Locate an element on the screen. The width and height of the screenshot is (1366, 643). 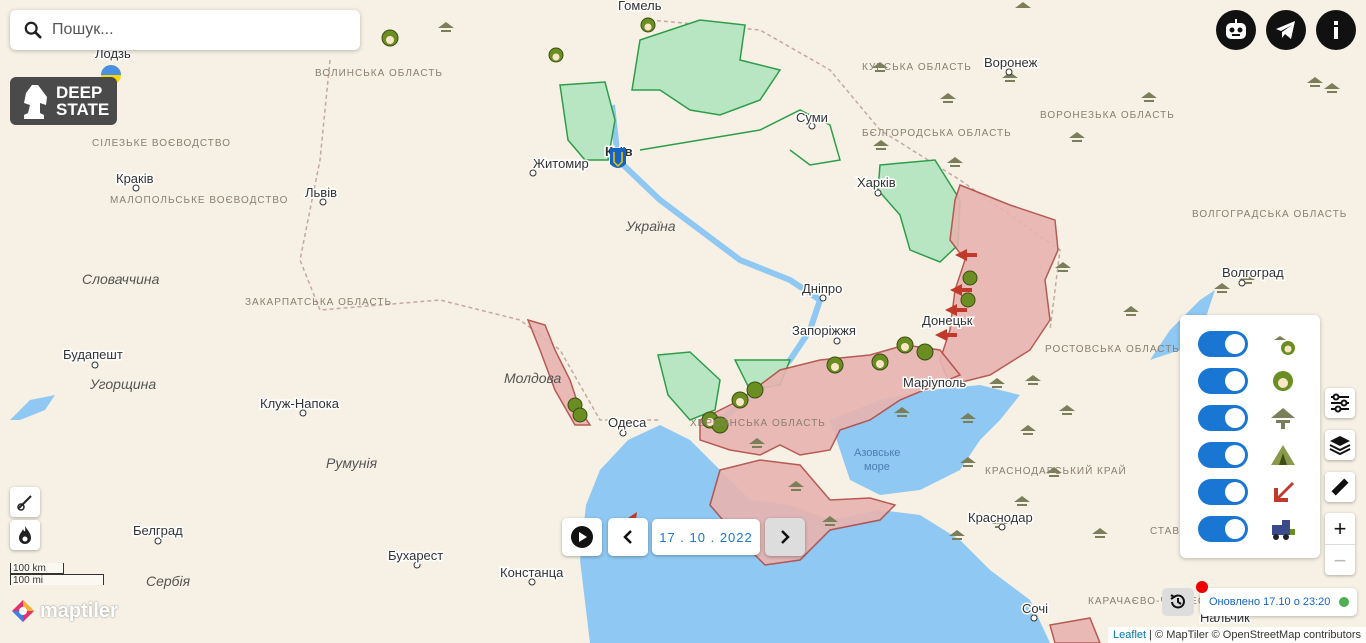
map-scale: 100 km 100 mi is located at coordinates (57, 574).